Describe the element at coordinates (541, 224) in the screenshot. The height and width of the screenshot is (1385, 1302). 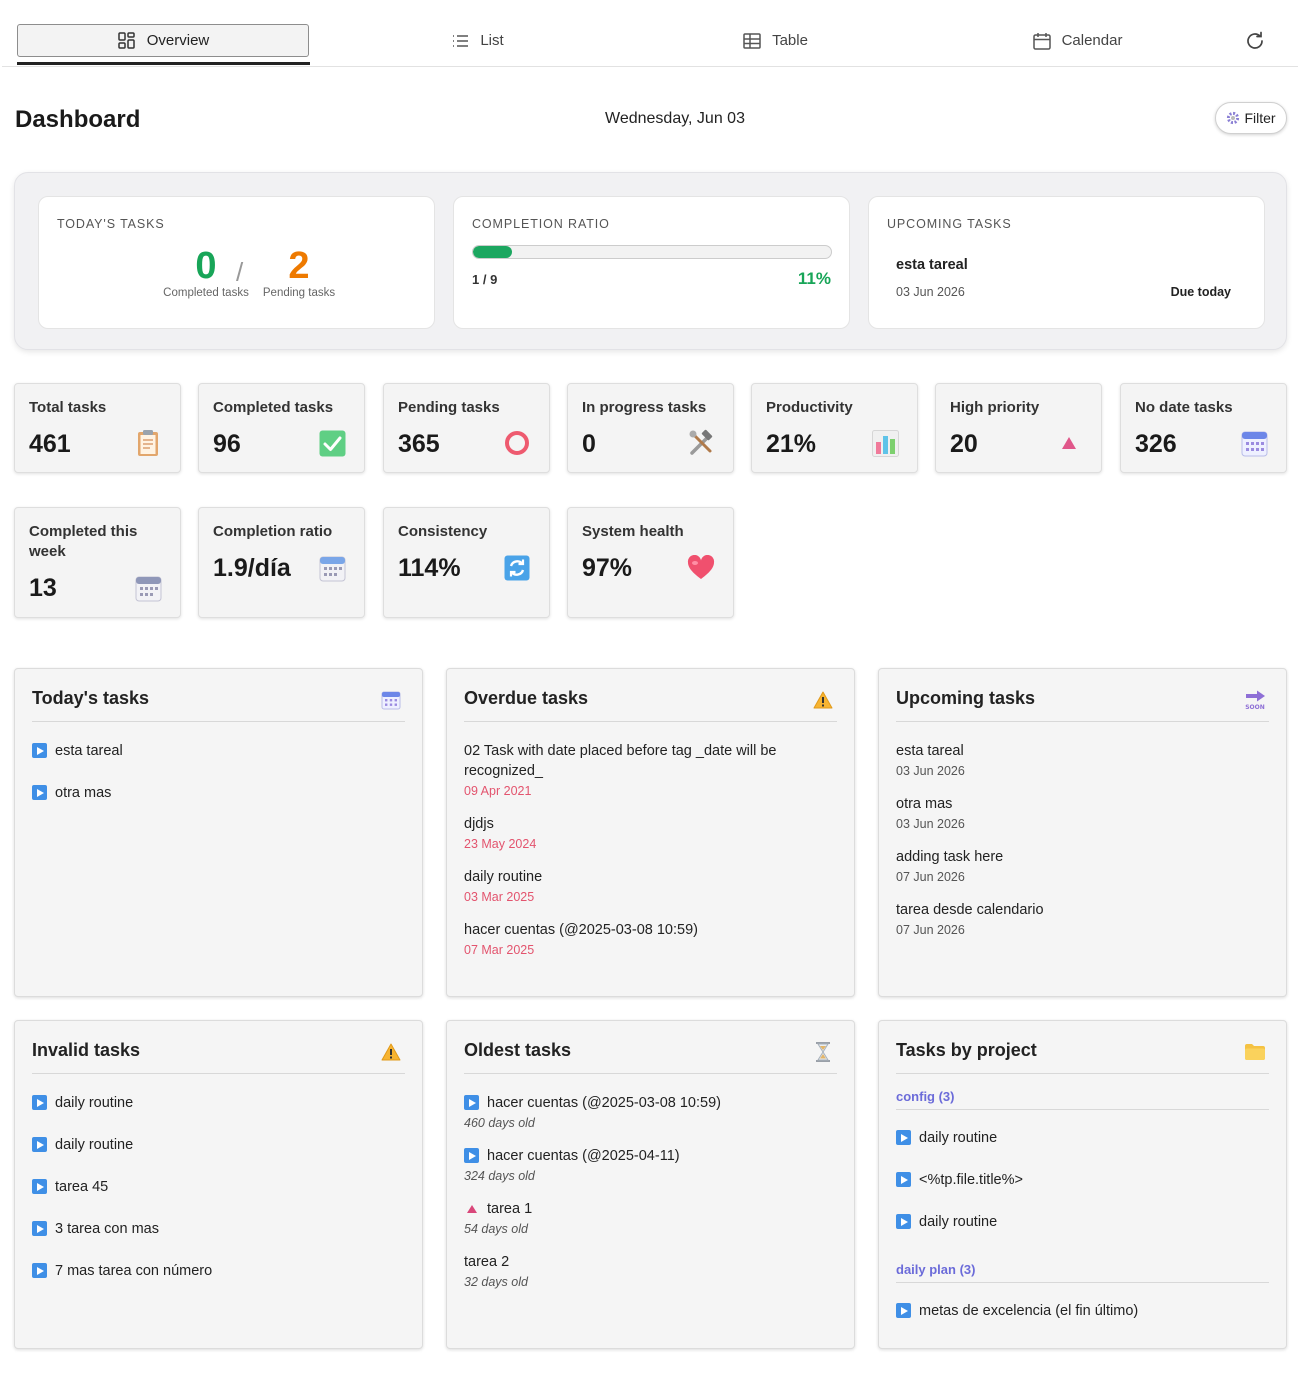
I see `summary-caption: COMPLETION RATIO` at that location.